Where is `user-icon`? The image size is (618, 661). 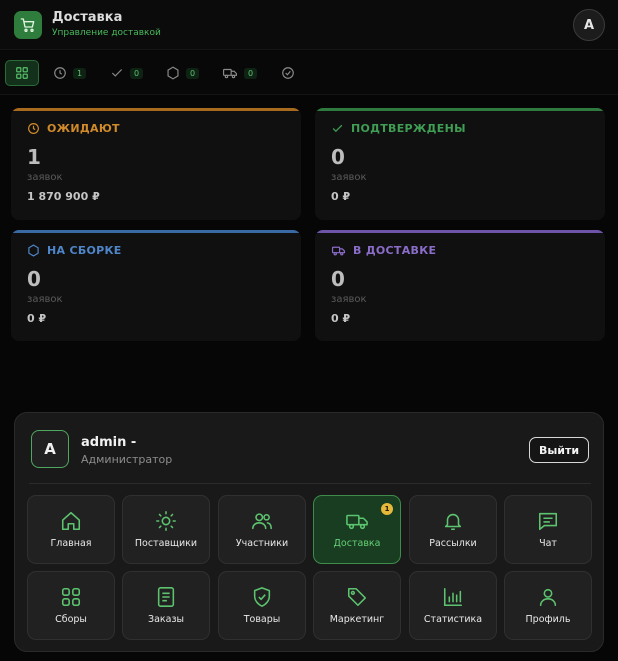 user-icon is located at coordinates (548, 597).